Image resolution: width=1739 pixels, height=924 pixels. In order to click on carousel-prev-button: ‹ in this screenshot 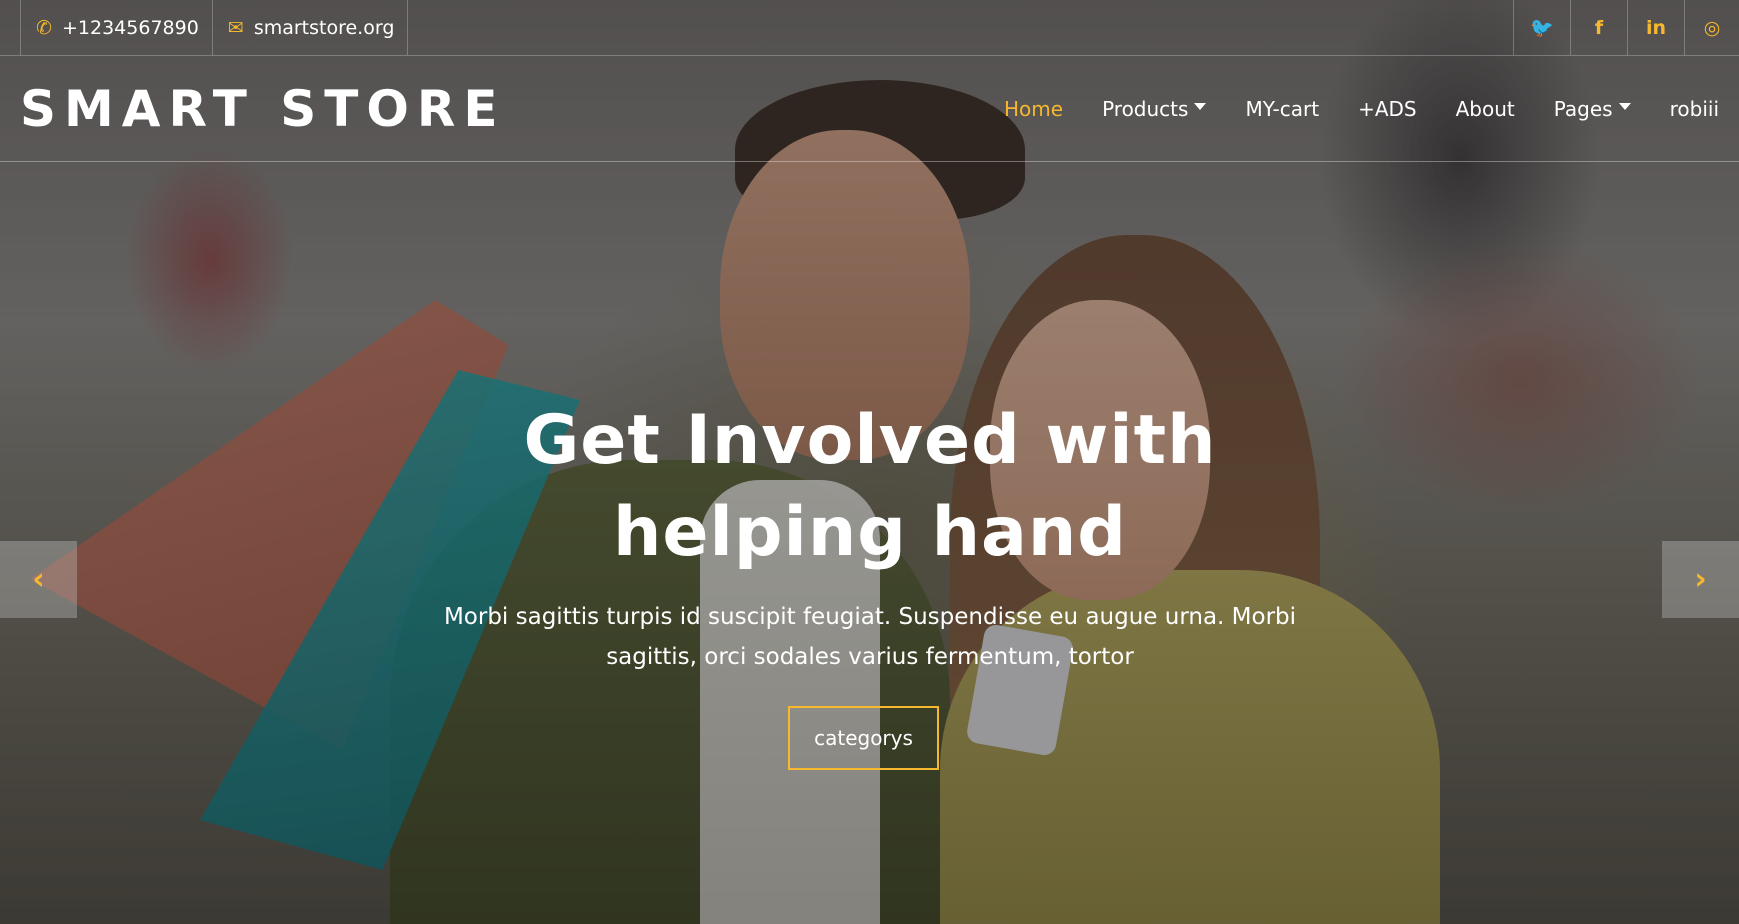, I will do `click(38, 579)`.